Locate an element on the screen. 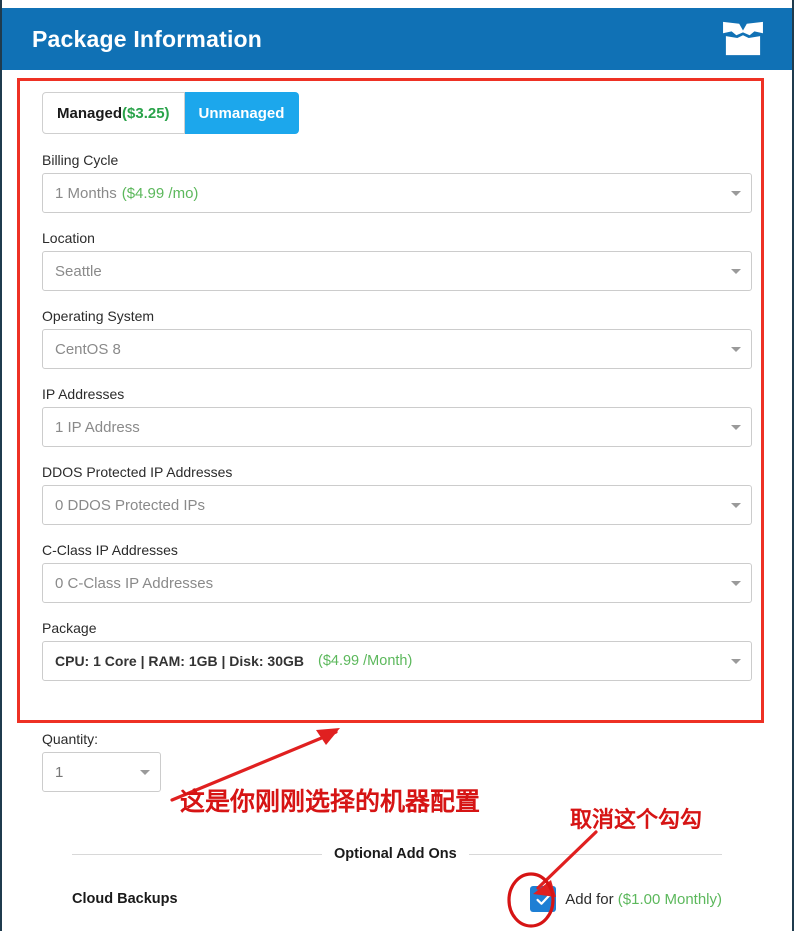  field-location: Location Seattle is located at coordinates (397, 260).